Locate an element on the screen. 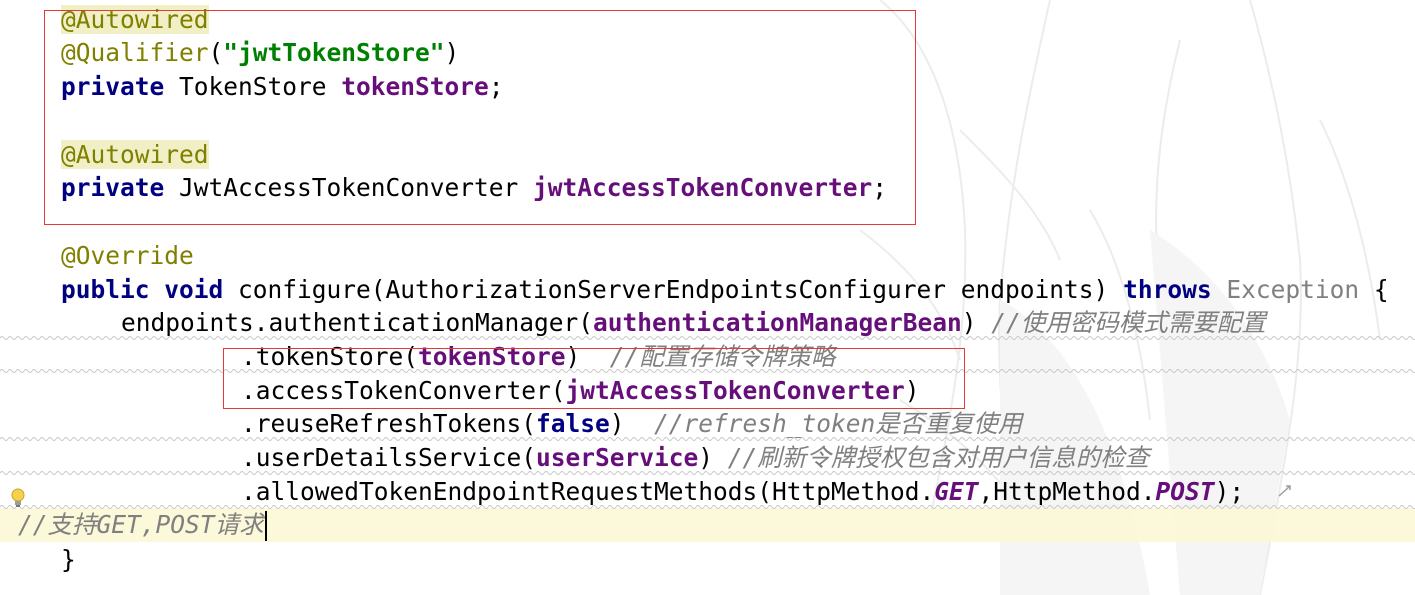 This screenshot has height=595, width=1415. text-caret is located at coordinates (265, 526).